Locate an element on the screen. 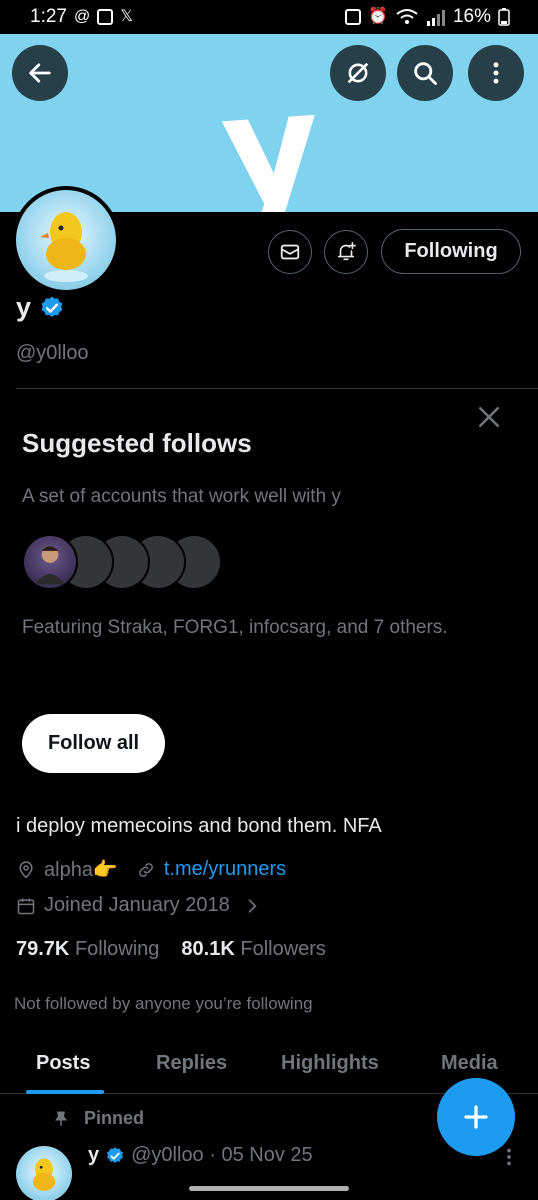 The width and height of the screenshot is (538, 1200). not-followed-note: Not followed by anyone you’re following is located at coordinates (163, 1003).